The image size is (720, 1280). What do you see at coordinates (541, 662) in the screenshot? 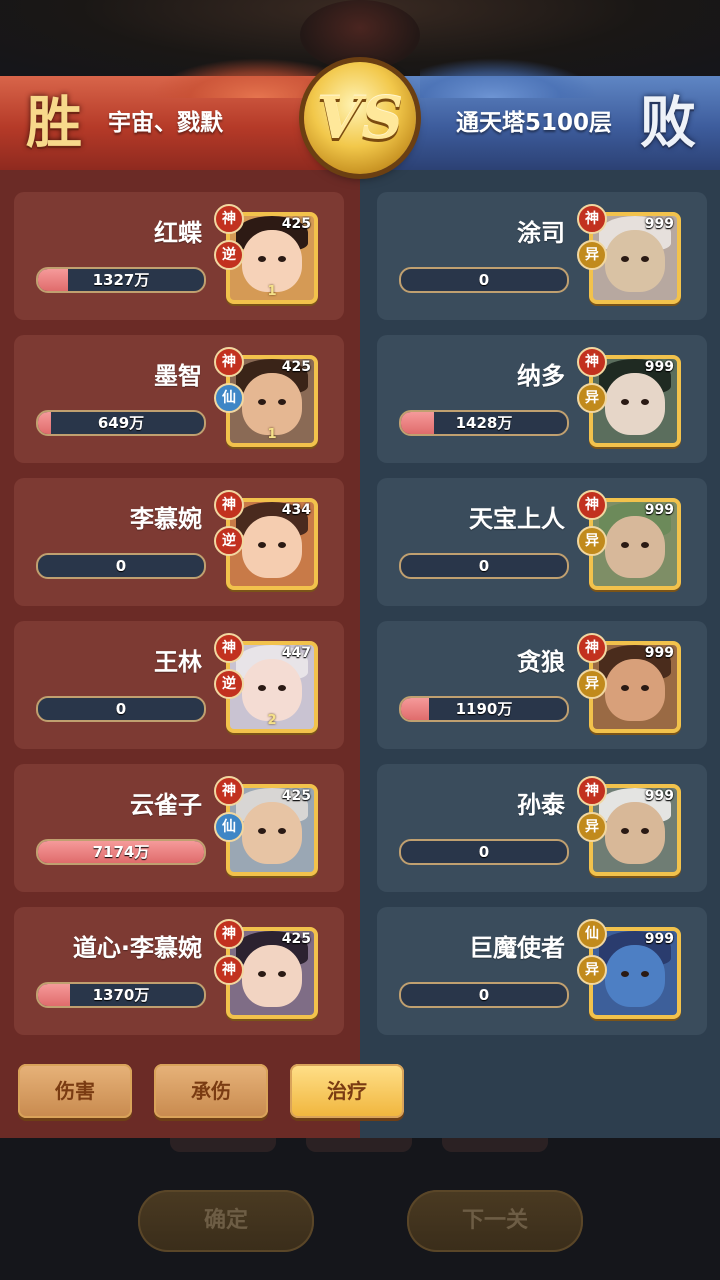
I see `hero-name: 贪狼` at bounding box center [541, 662].